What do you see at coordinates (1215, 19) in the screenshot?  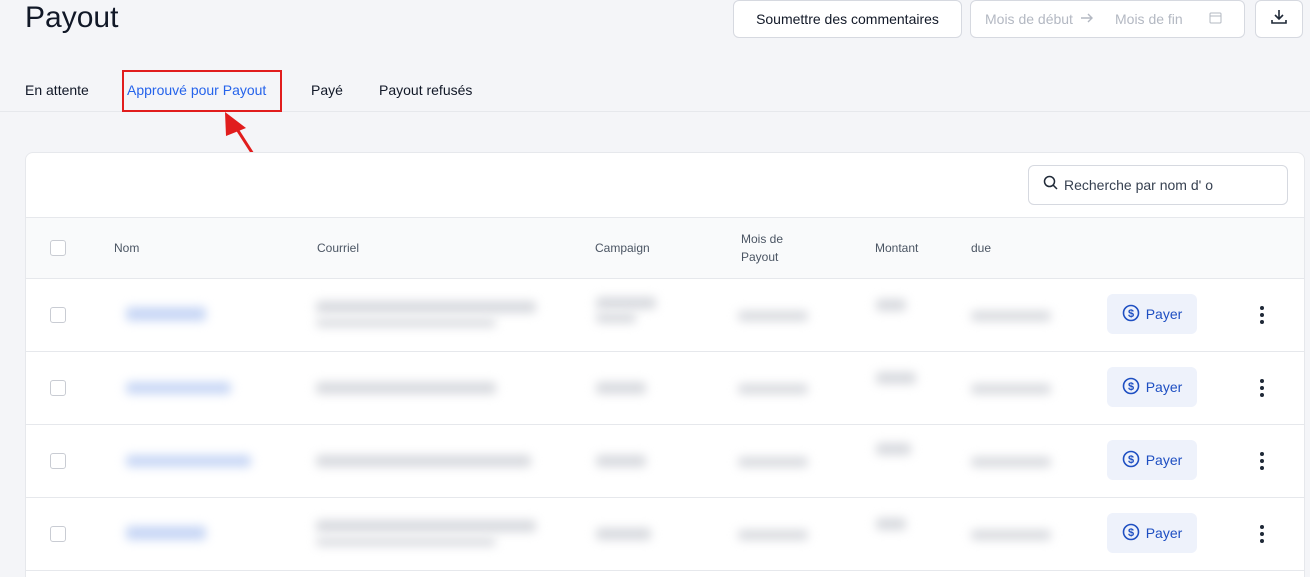 I see `calendar-icon` at bounding box center [1215, 19].